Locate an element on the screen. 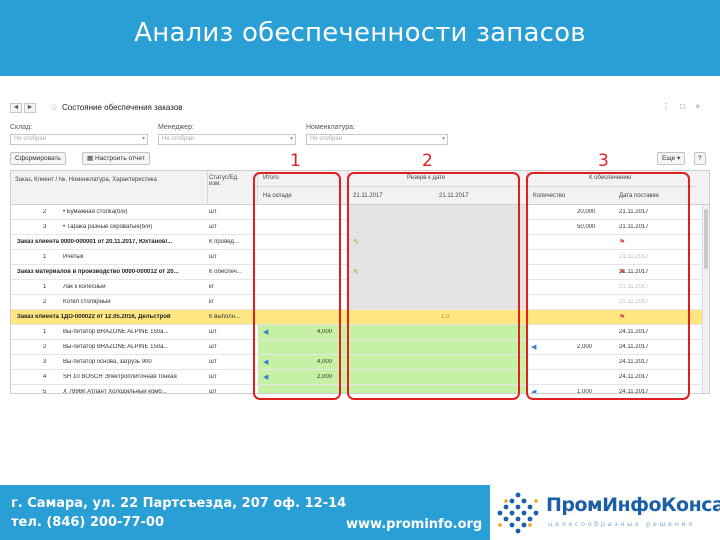 The width and height of the screenshot is (720, 540). row-name: Вы-питатор основа, загрузь 900 is located at coordinates (107, 362).